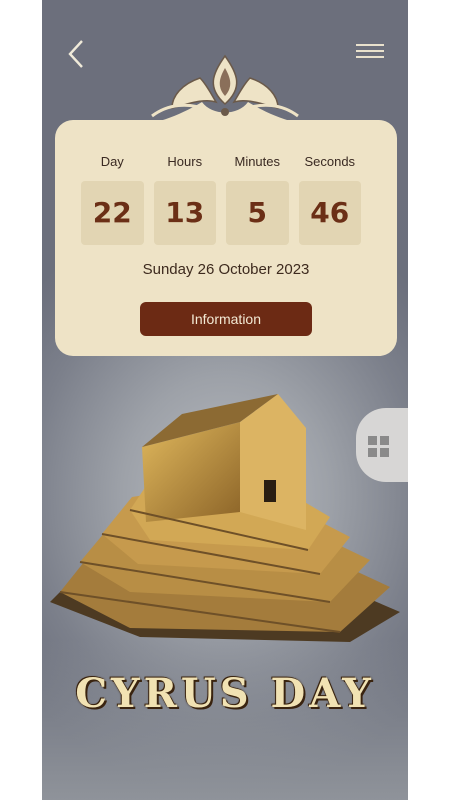 The width and height of the screenshot is (450, 800). What do you see at coordinates (225, 693) in the screenshot?
I see `hero-title: CYRUS DAY` at bounding box center [225, 693].